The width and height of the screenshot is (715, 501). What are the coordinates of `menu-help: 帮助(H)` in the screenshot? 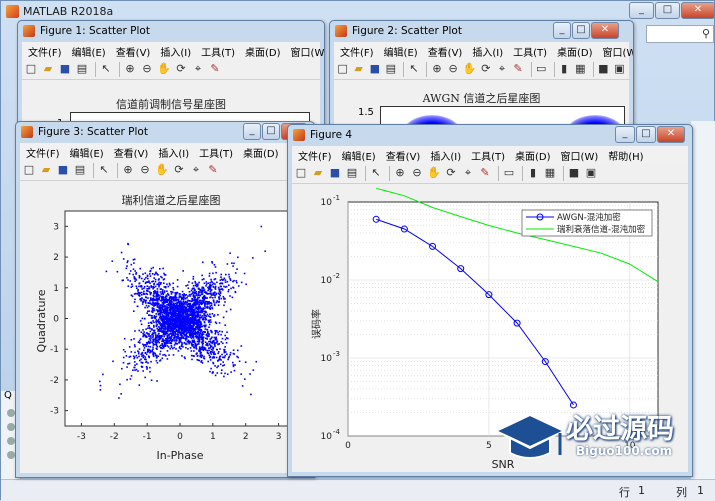 It's located at (624, 154).